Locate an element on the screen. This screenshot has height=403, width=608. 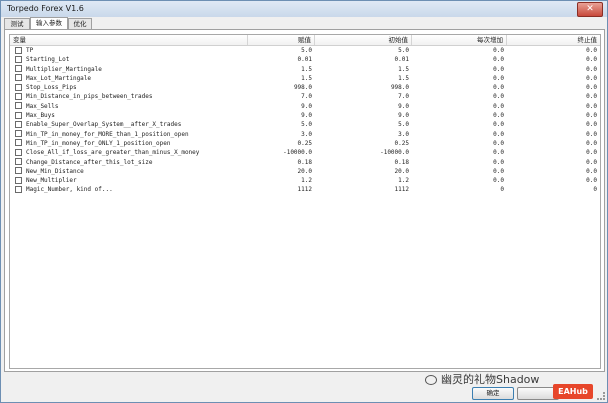
table-row: Starting_Lot 0.01 0.01 0.0 0.0 is located at coordinates (305, 59).